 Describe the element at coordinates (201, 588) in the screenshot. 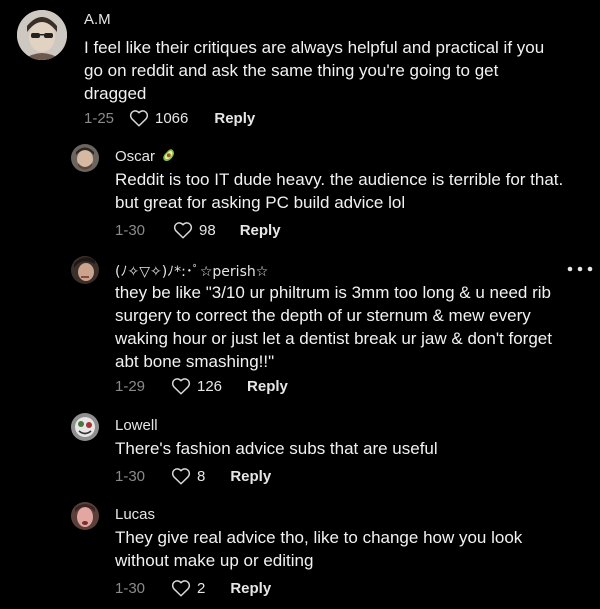

I see `like-count: 2` at that location.